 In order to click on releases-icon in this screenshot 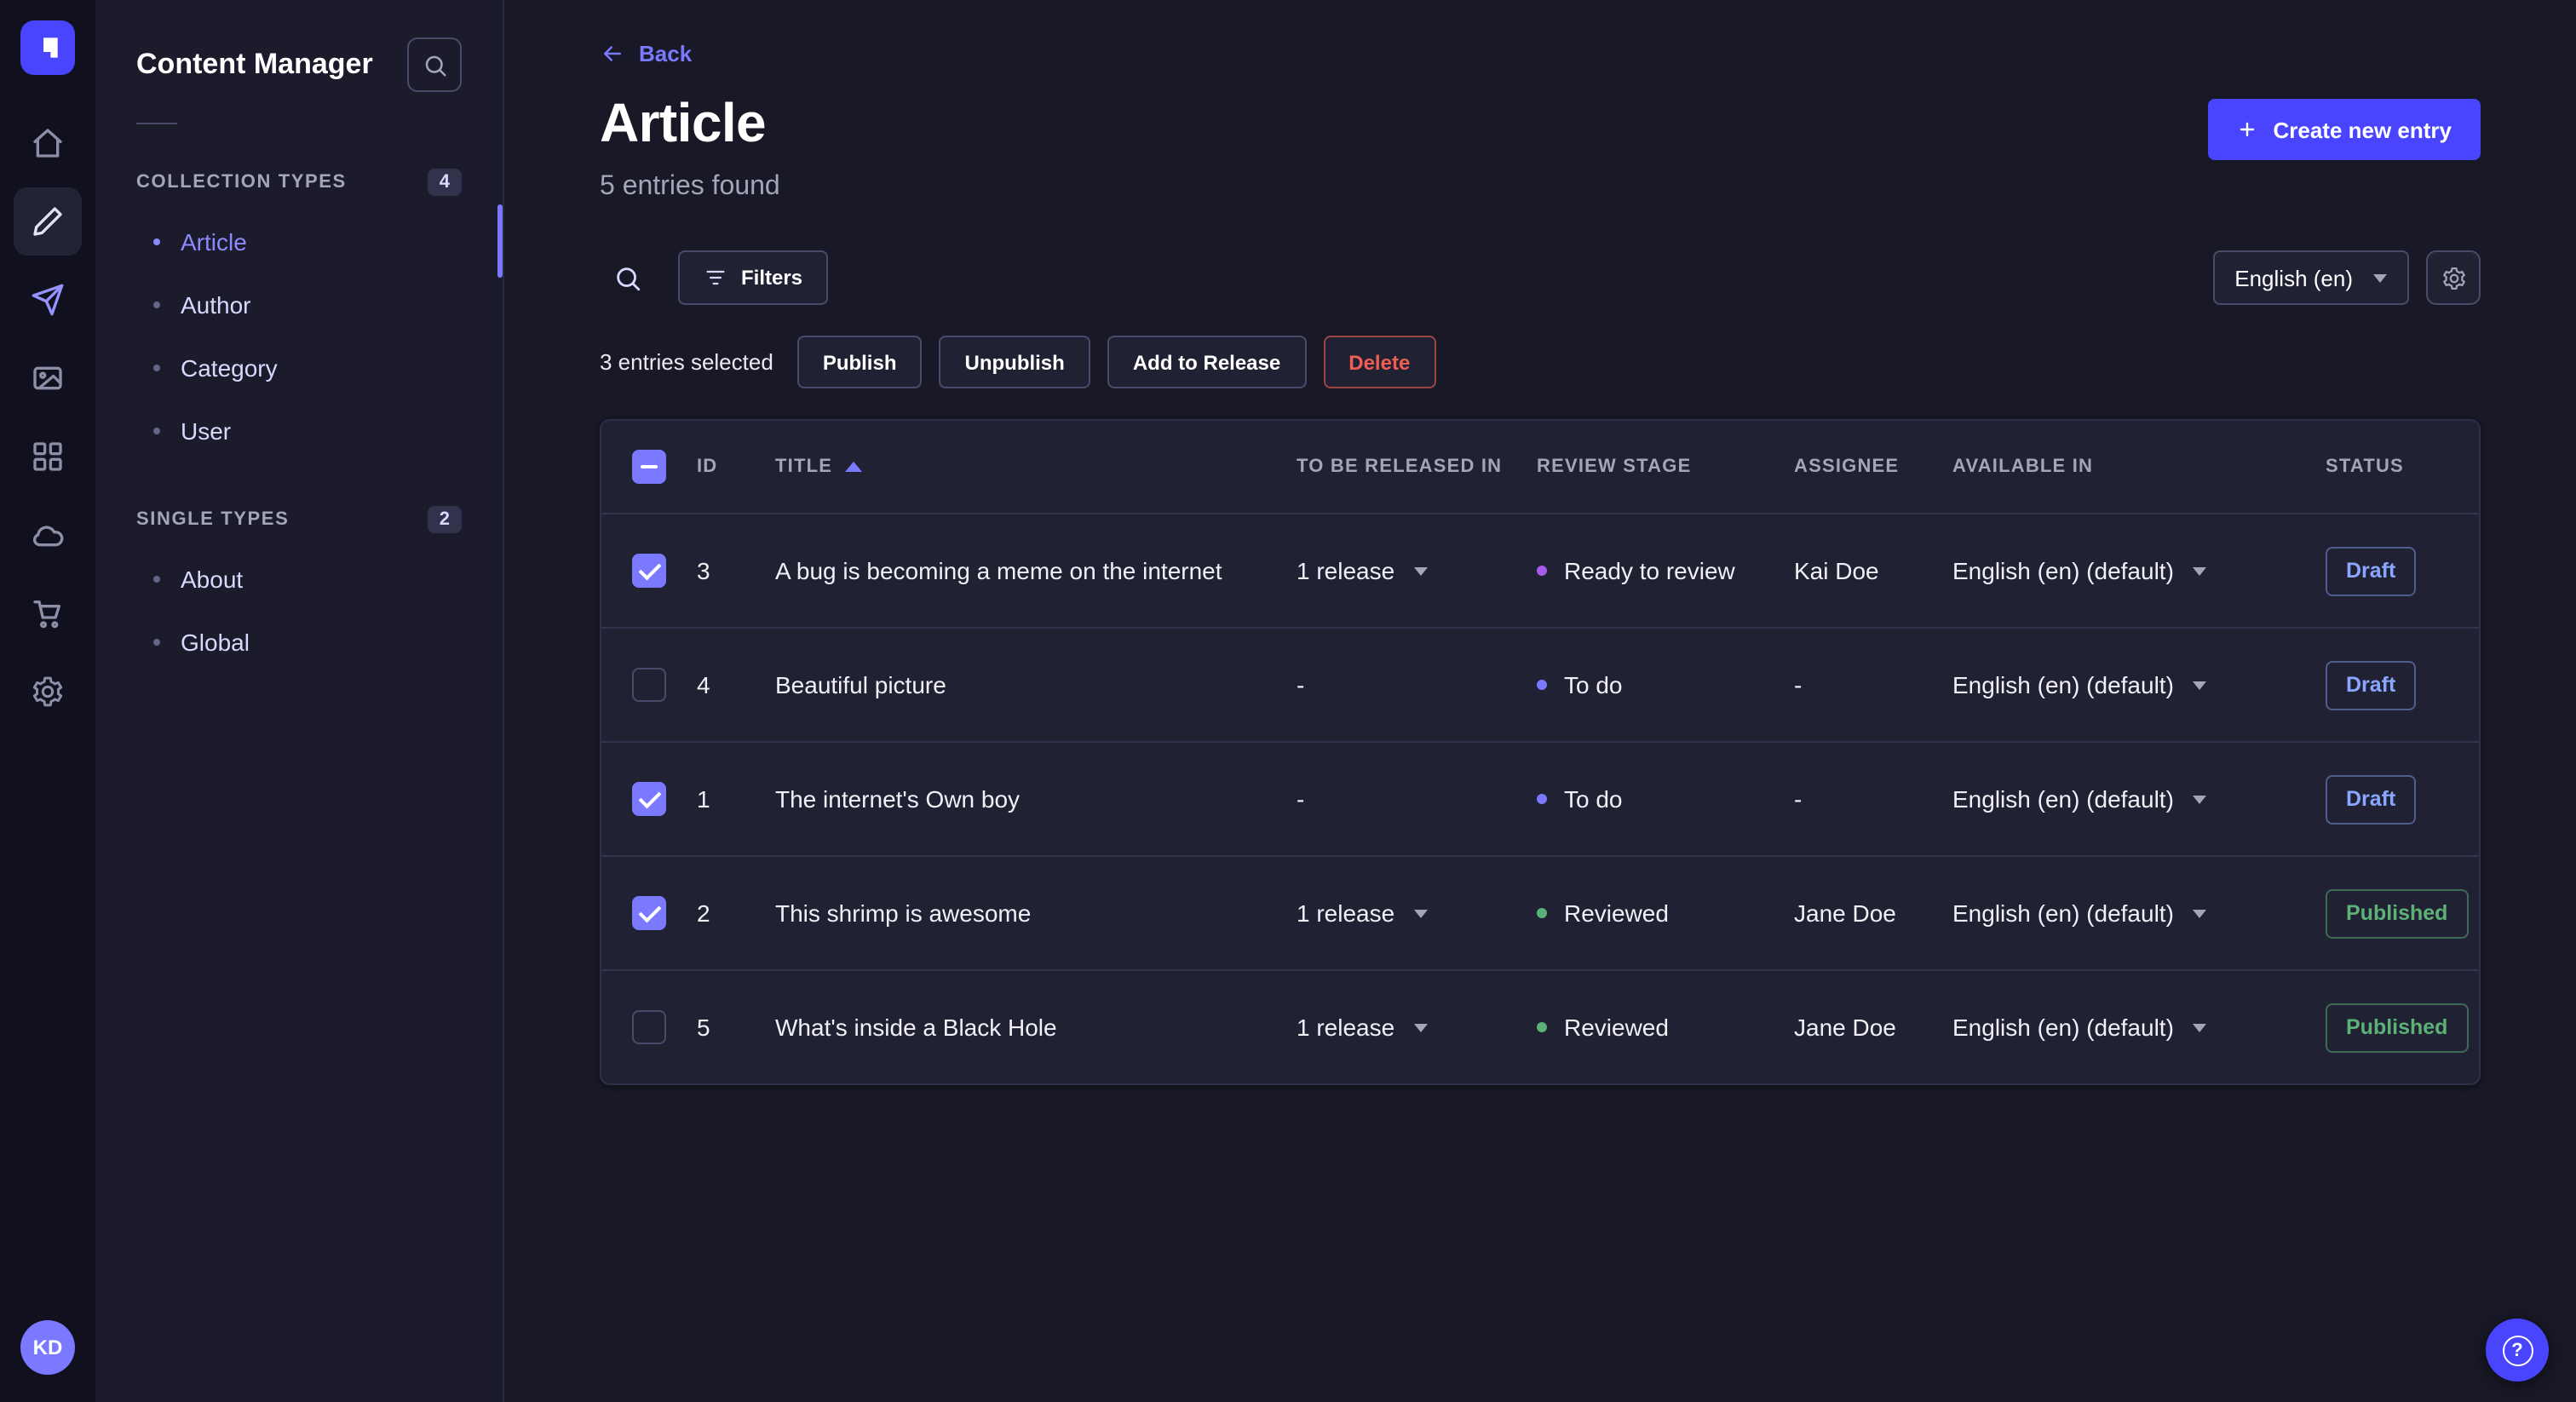, I will do `click(48, 300)`.